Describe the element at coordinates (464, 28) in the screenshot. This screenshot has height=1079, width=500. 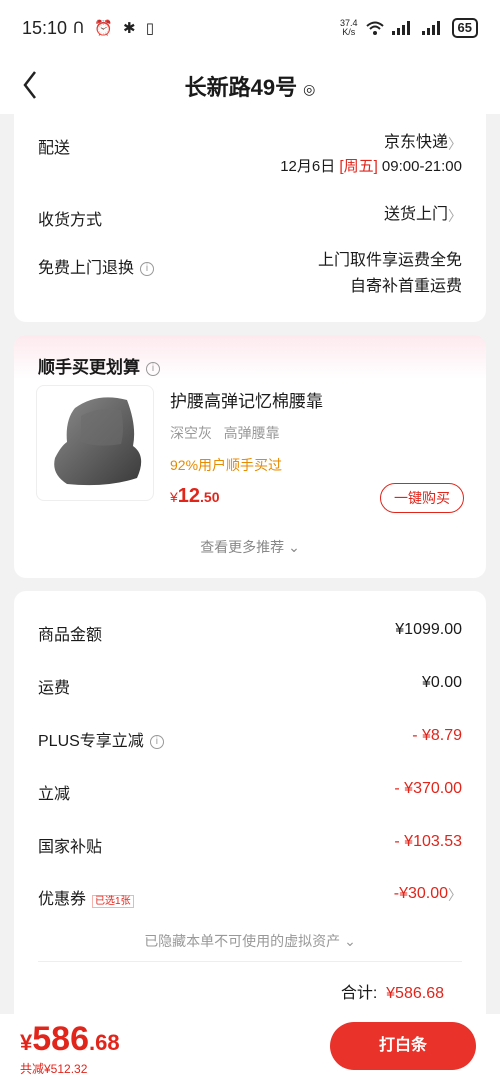
I see `battery-indicator: 65` at that location.